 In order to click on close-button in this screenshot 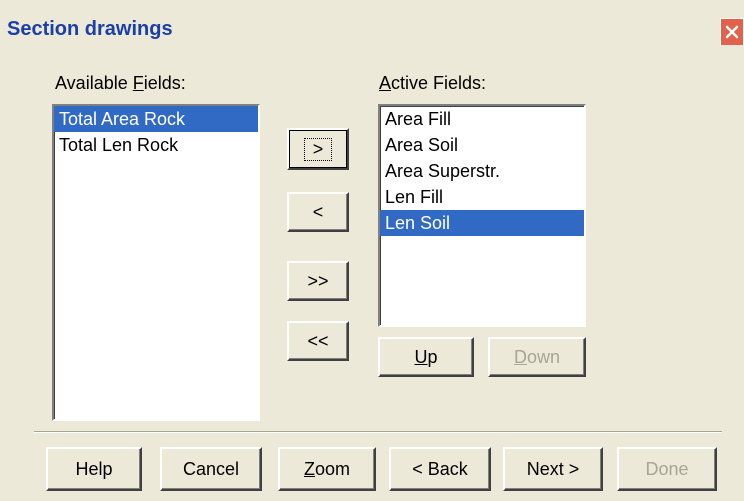, I will do `click(732, 32)`.